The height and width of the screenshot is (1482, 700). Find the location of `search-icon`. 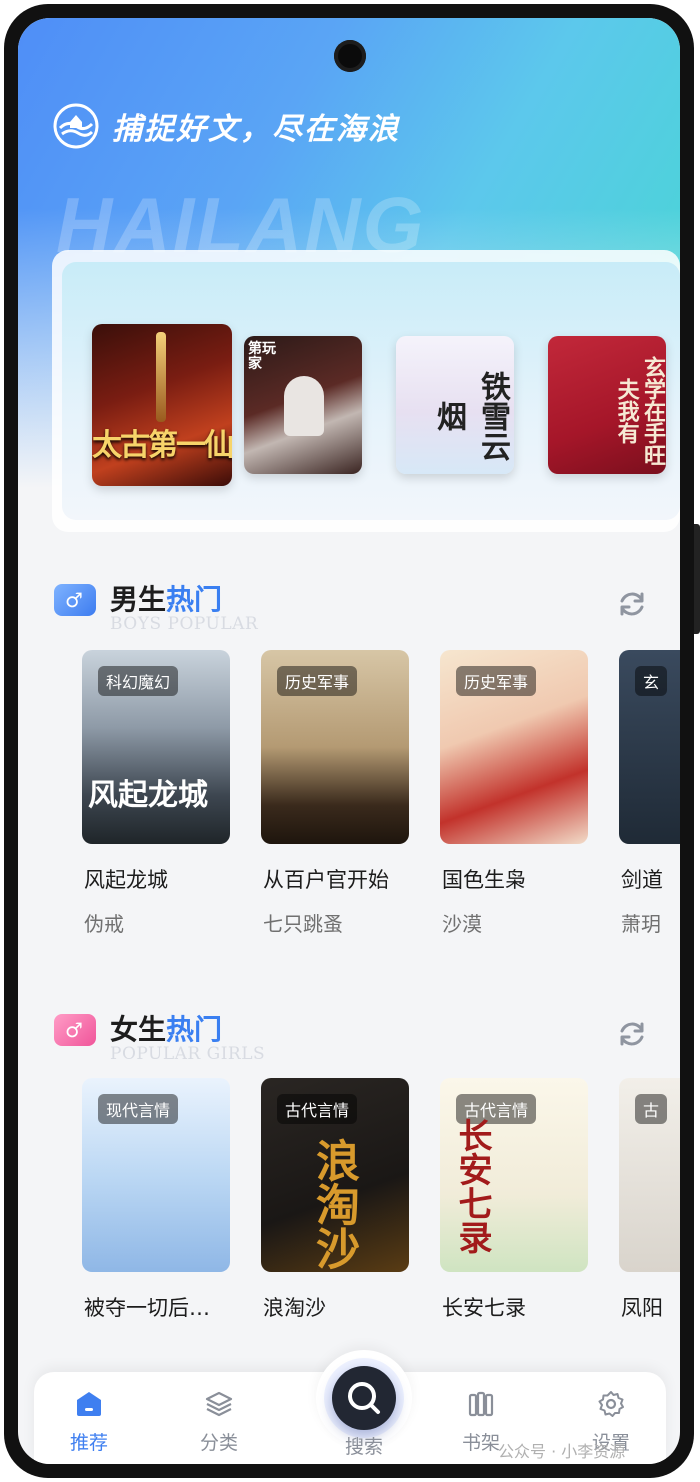

search-icon is located at coordinates (364, 1398).